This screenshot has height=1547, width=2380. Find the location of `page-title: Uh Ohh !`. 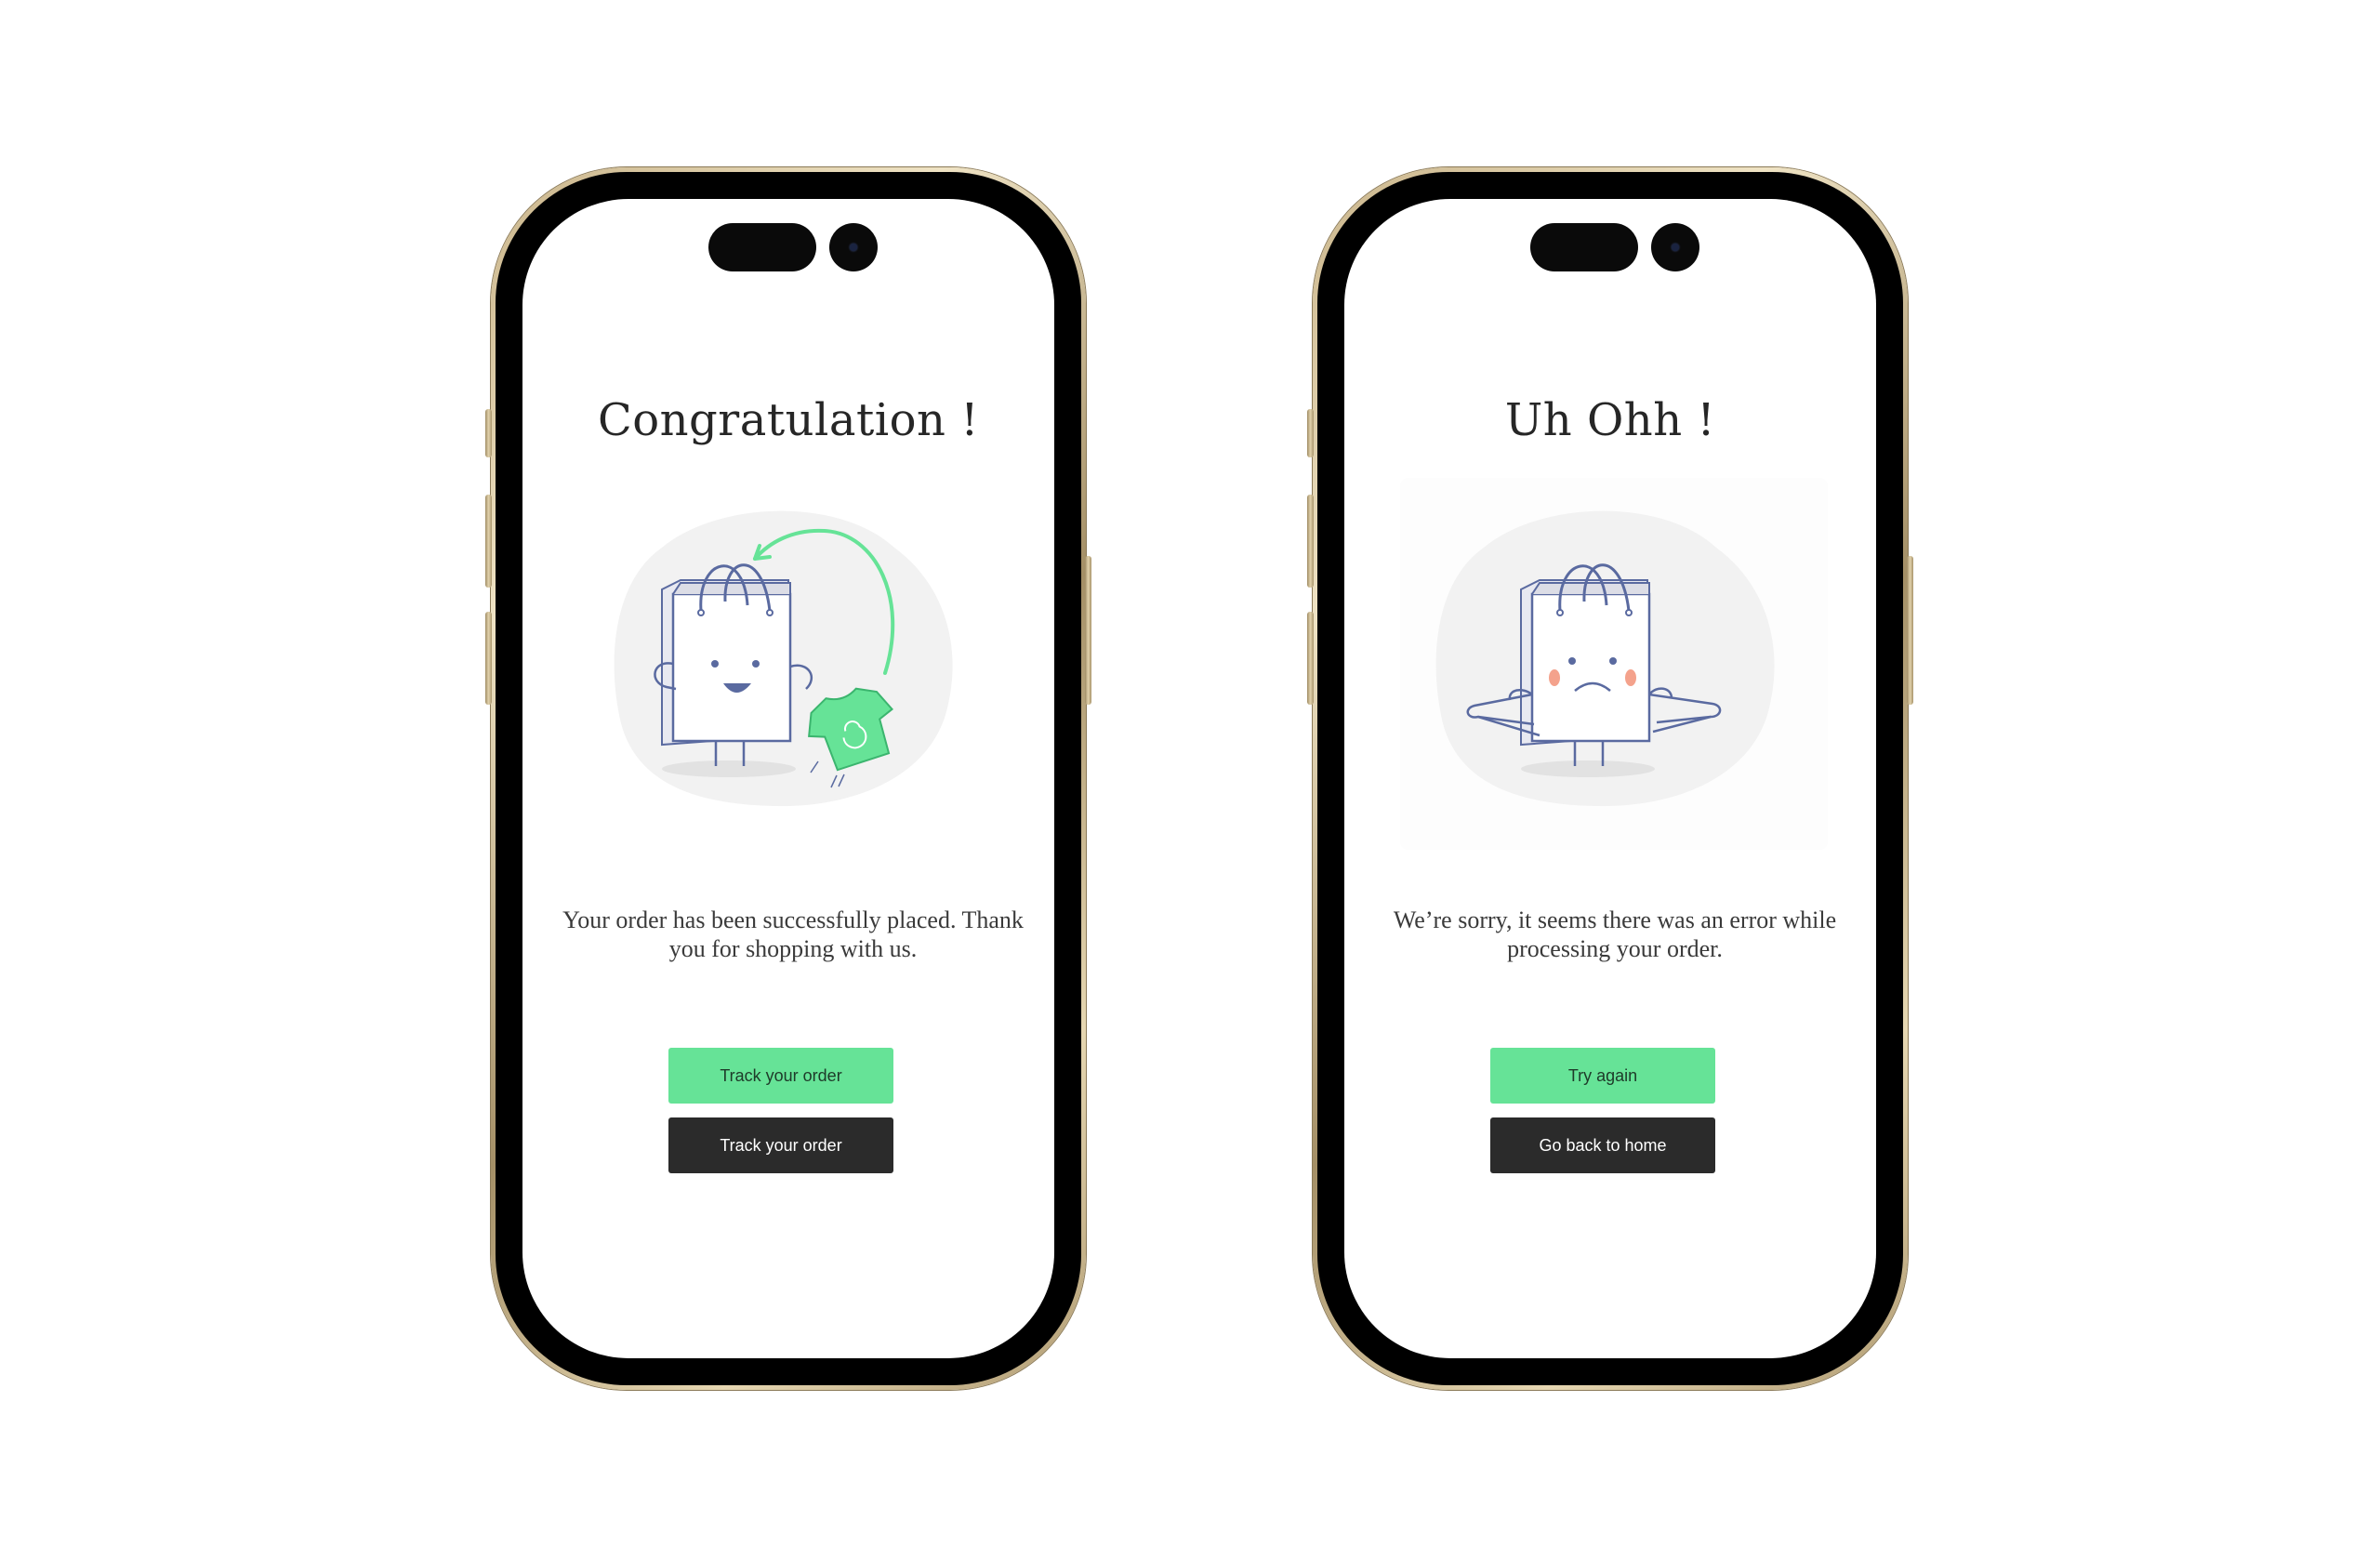

page-title: Uh Ohh ! is located at coordinates (1610, 420).